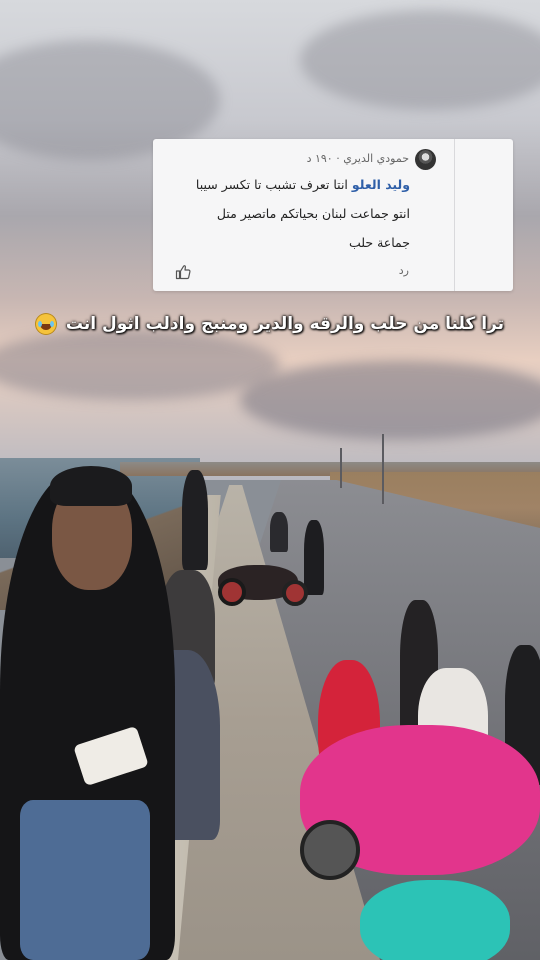 This screenshot has width=540, height=960. I want to click on cap, so click(91, 486).